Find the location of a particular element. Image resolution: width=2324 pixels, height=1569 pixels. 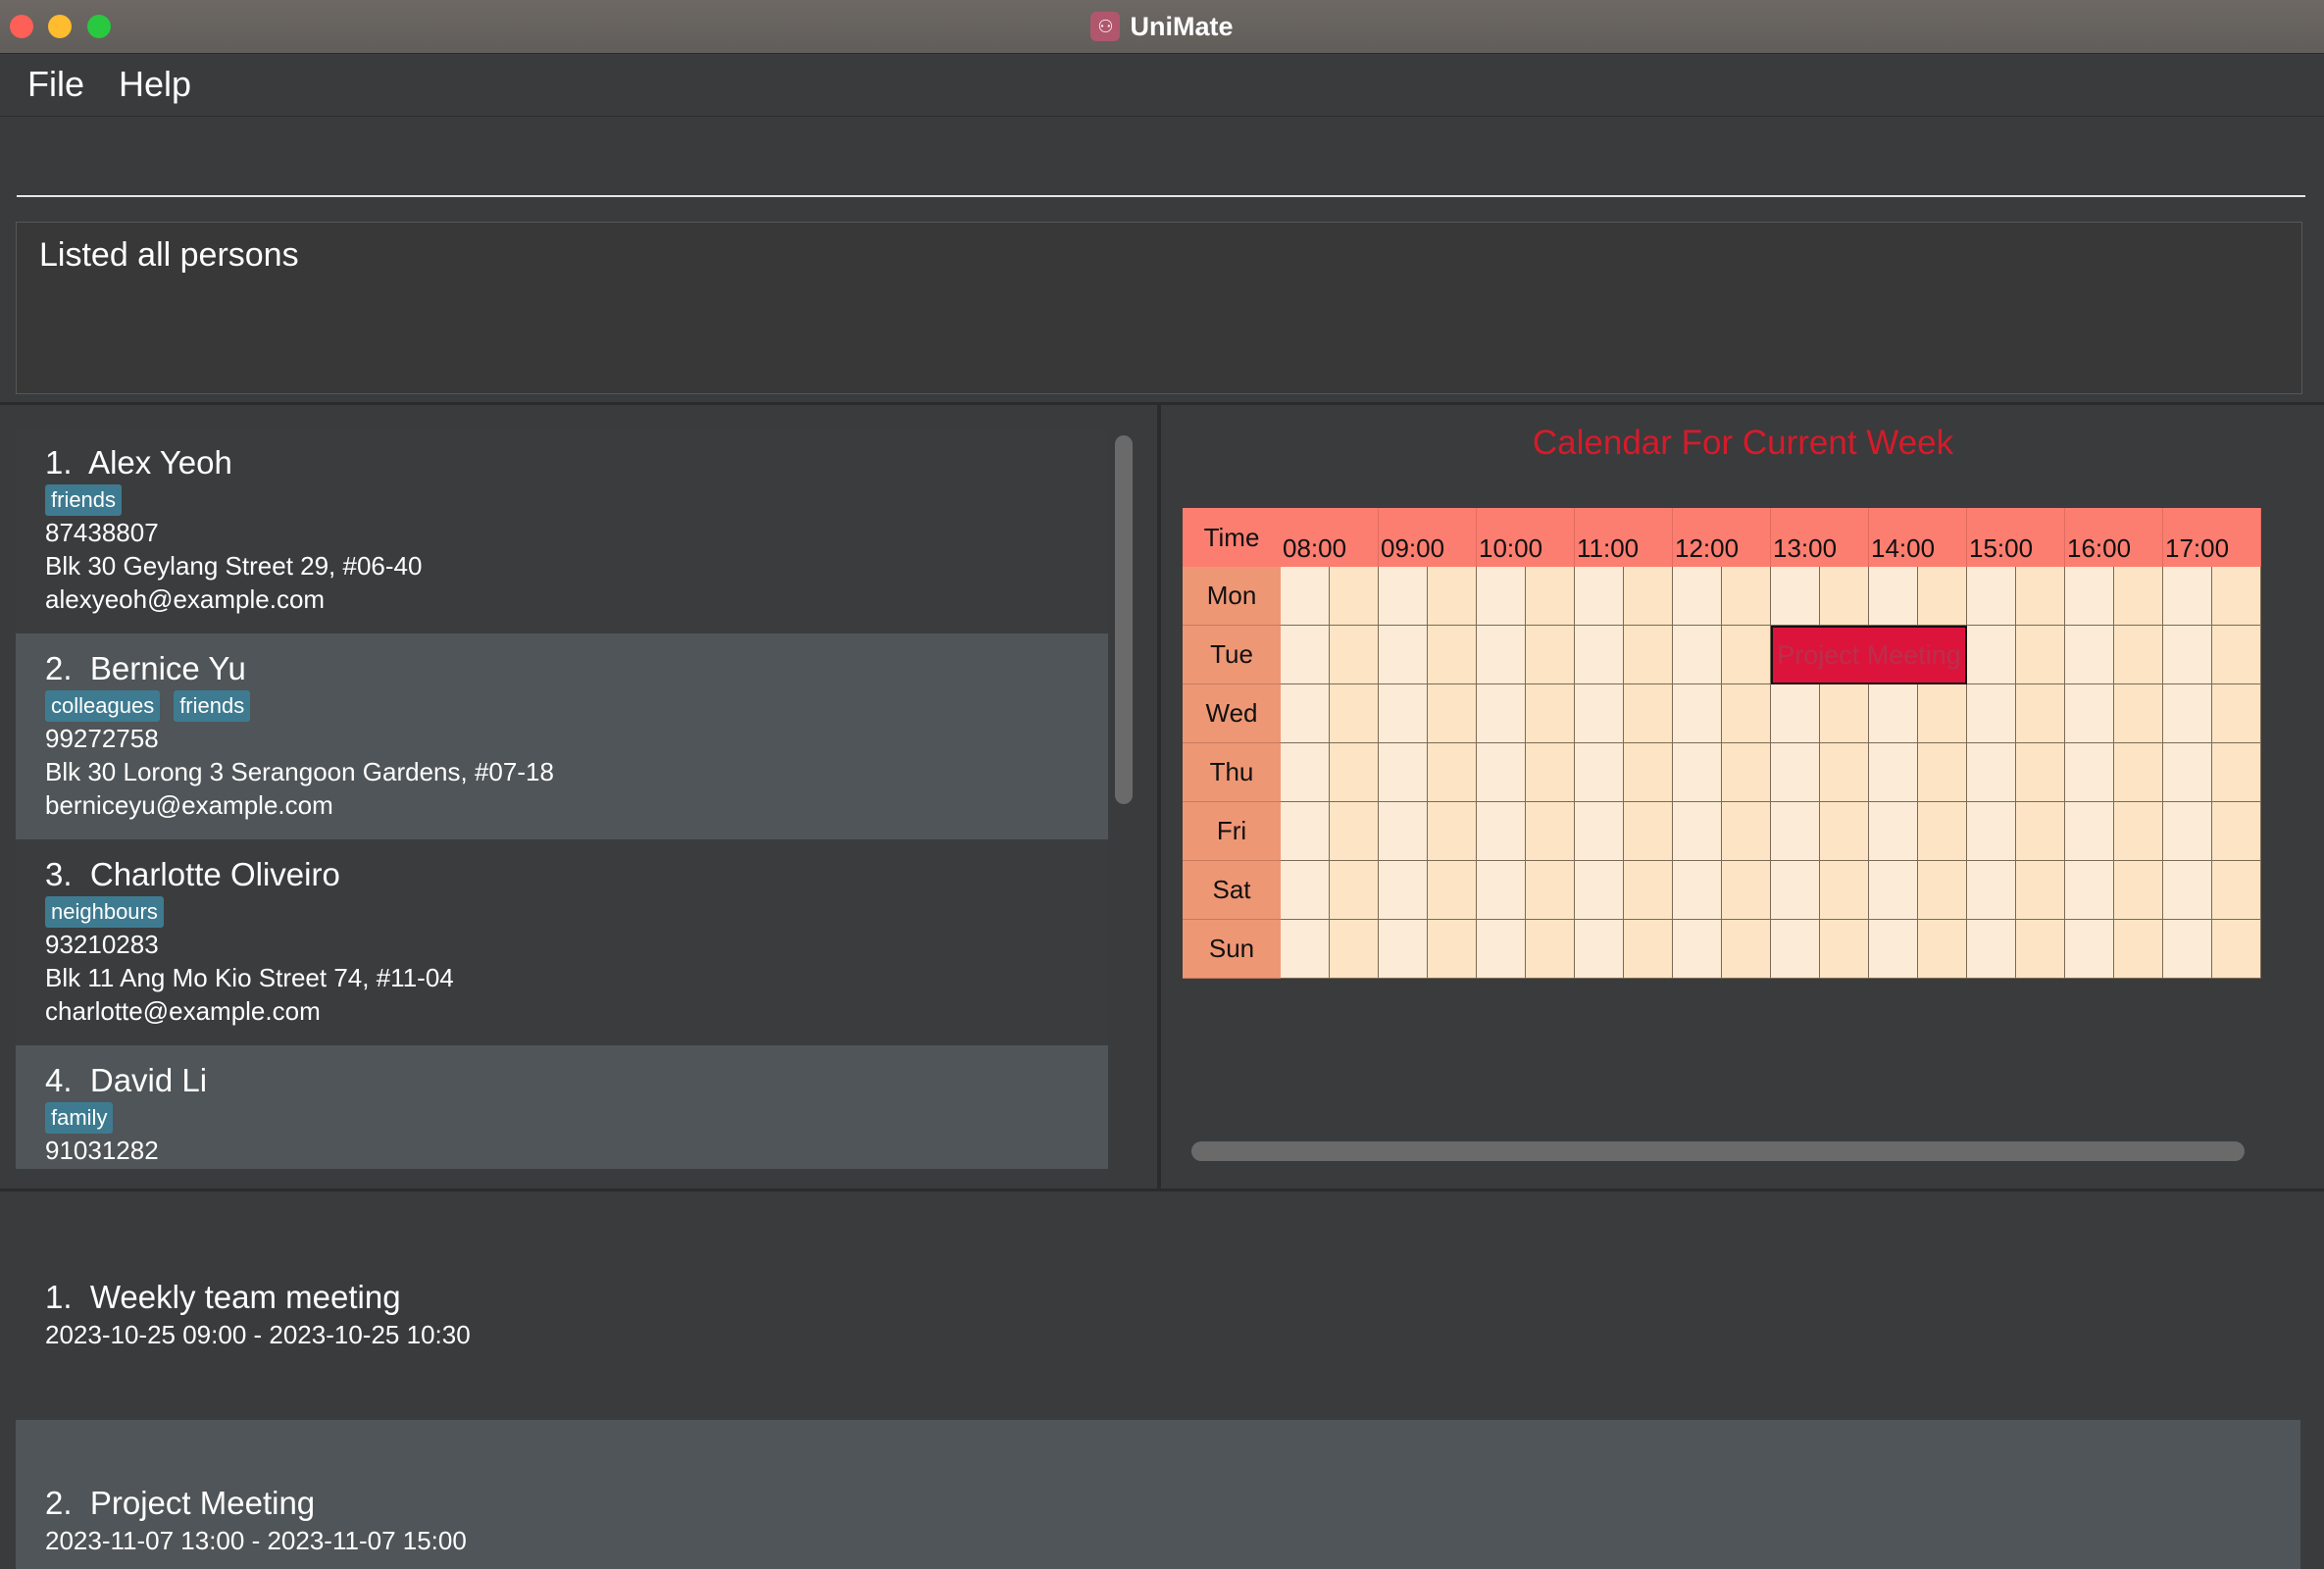

calendar-scrollbar is located at coordinates (1718, 1151).